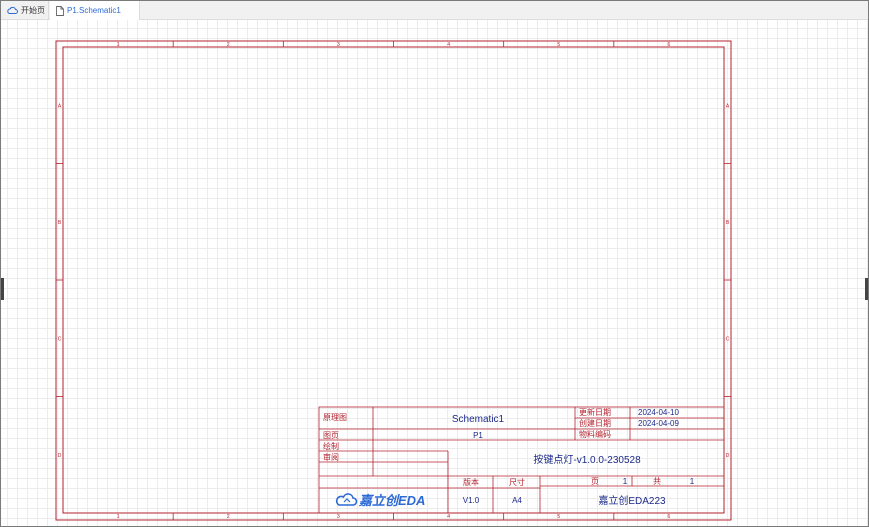 Image resolution: width=869 pixels, height=527 pixels. What do you see at coordinates (728, 106) in the screenshot?
I see `zone-label-right: A` at bounding box center [728, 106].